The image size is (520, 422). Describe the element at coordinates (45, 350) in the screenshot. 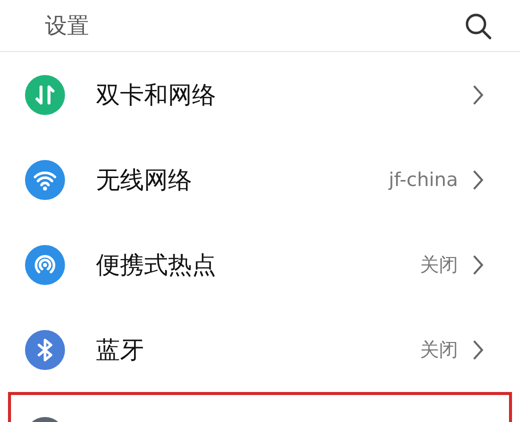

I see `bluetooth-icon` at that location.